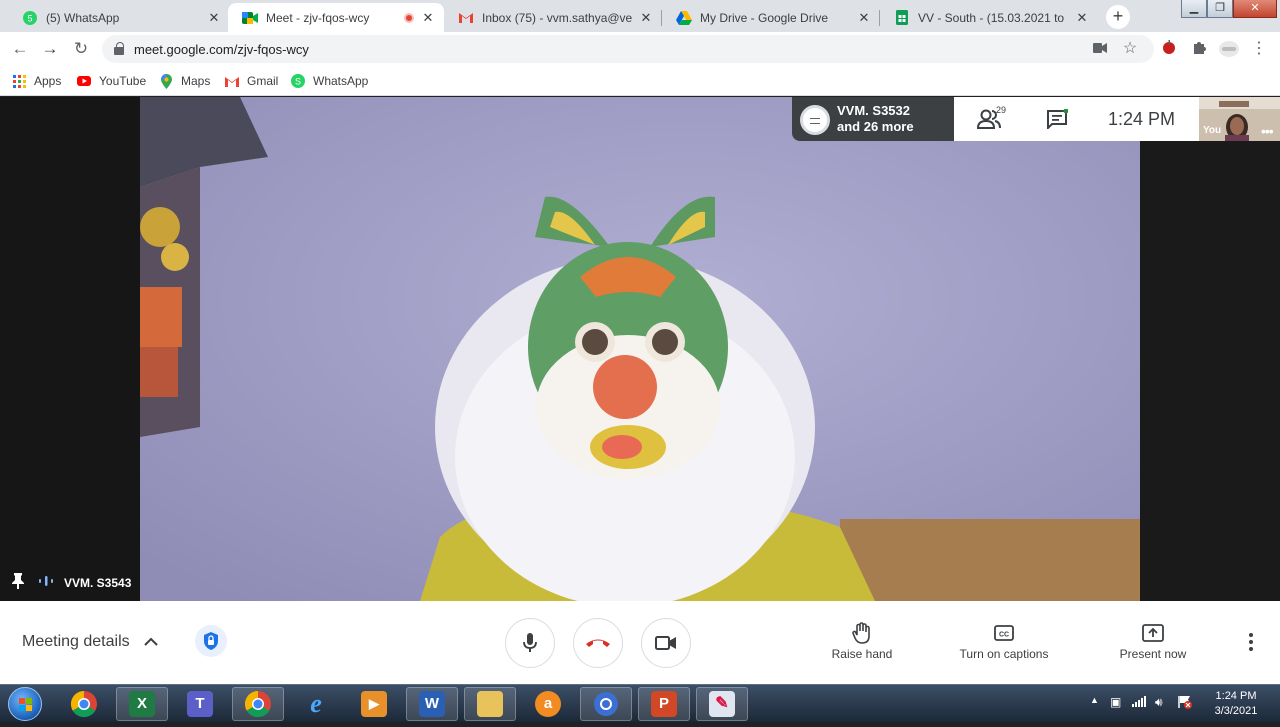  What do you see at coordinates (184, 81) in the screenshot?
I see `bookmark-maps: Maps` at bounding box center [184, 81].